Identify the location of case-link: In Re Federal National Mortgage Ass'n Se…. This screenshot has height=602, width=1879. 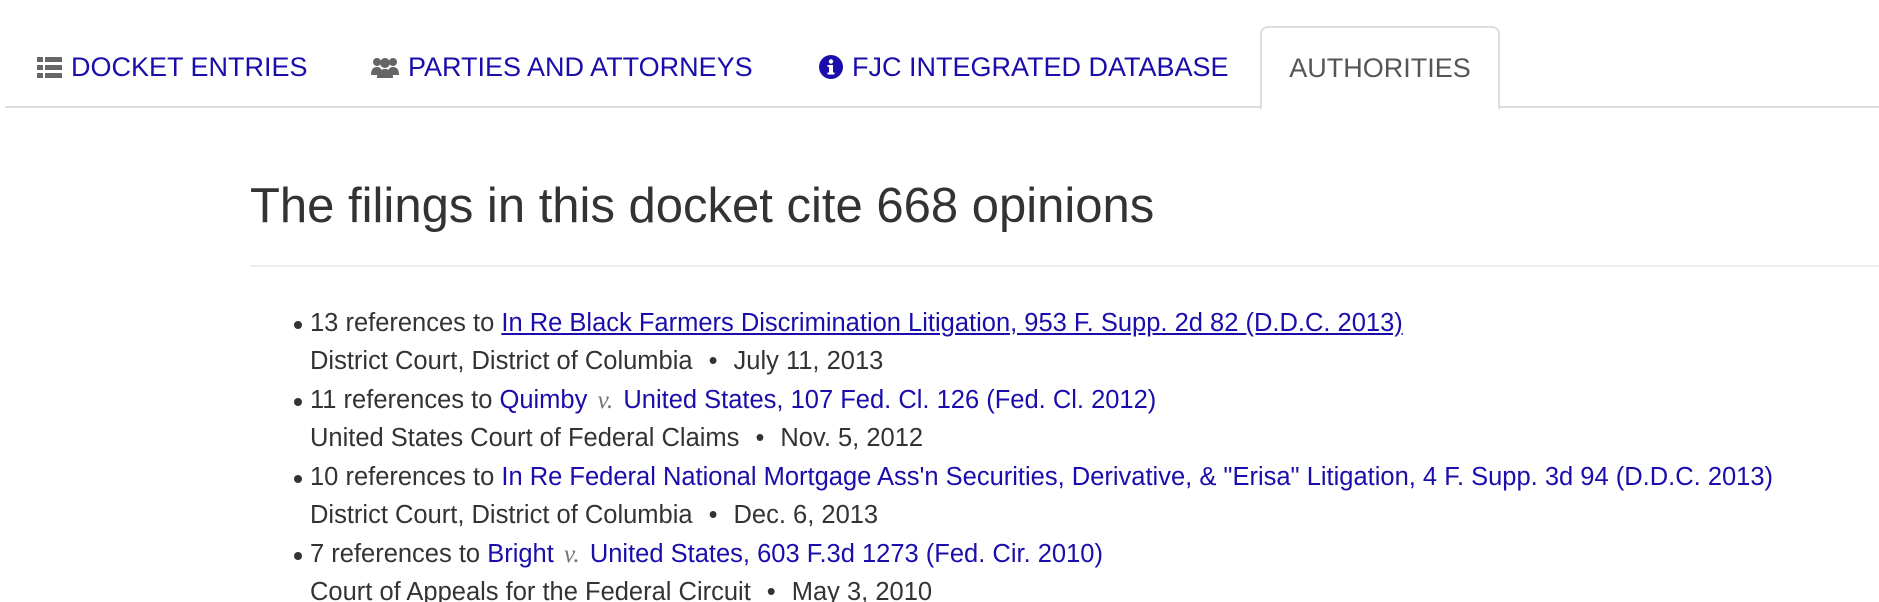
(1137, 477).